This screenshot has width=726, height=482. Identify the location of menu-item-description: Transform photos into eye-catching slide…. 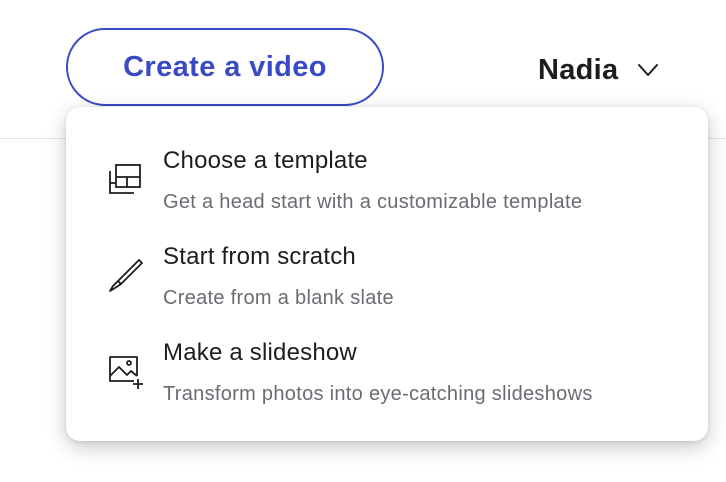
(378, 394).